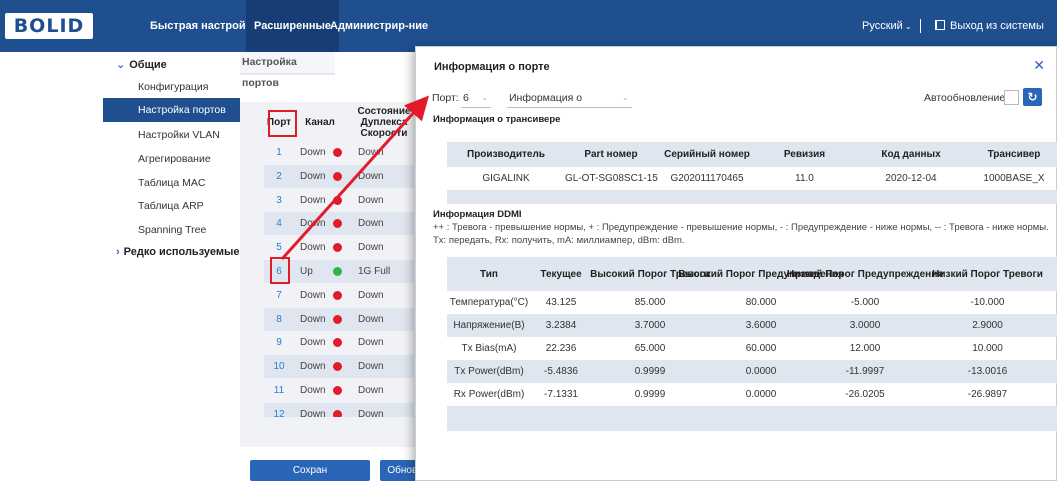  Describe the element at coordinates (355, 178) in the screenshot. I see `annotation-arrow` at that location.